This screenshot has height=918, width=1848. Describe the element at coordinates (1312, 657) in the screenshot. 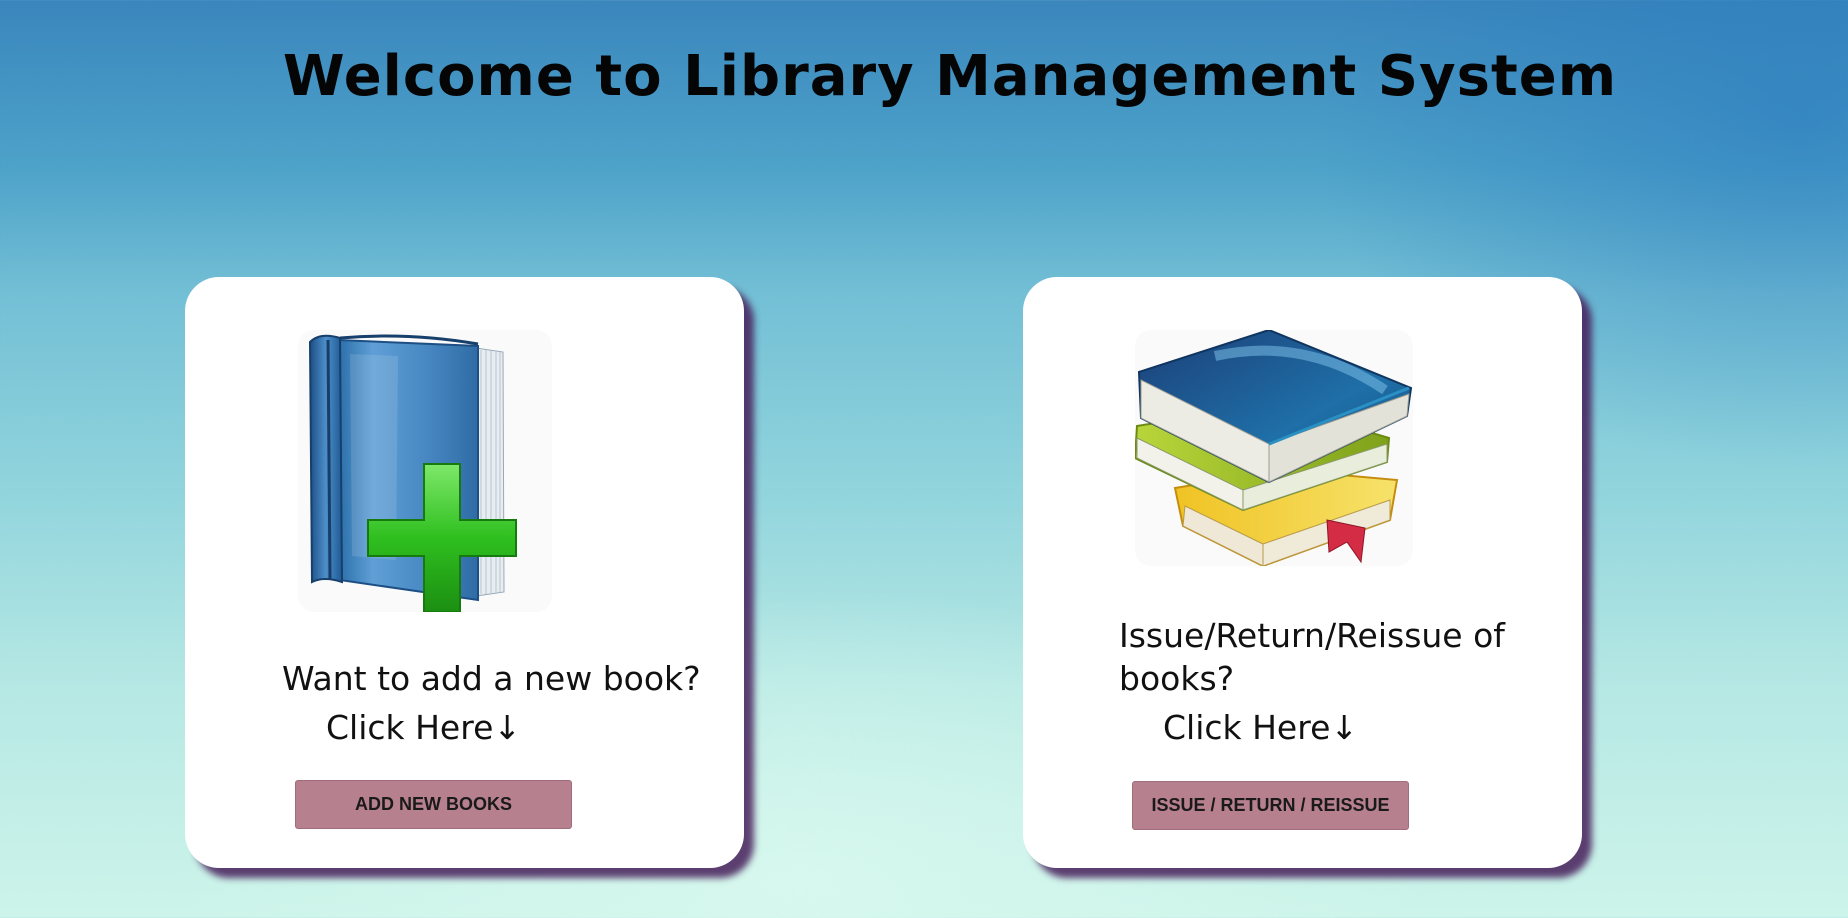

I see `issue-book-description: Issue/Return/Reissue of books?` at that location.